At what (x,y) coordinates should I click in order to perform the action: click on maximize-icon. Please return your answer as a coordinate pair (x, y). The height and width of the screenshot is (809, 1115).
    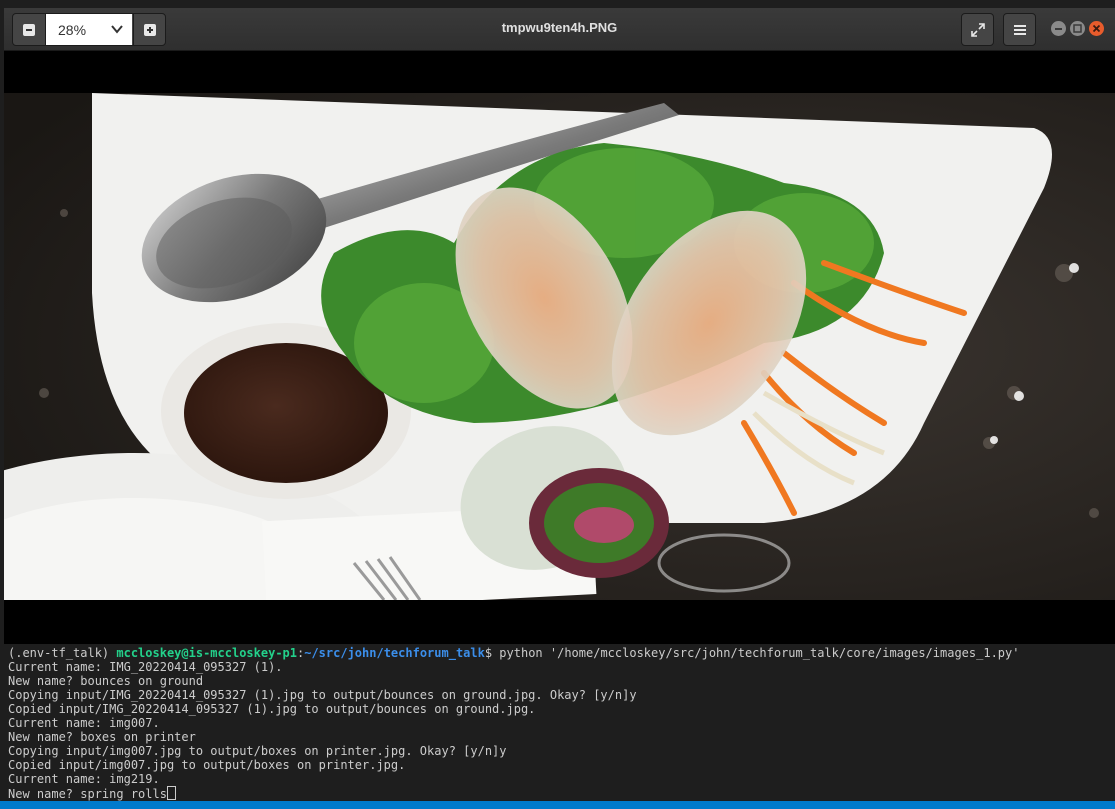
    Looking at the image, I should click on (1077, 28).